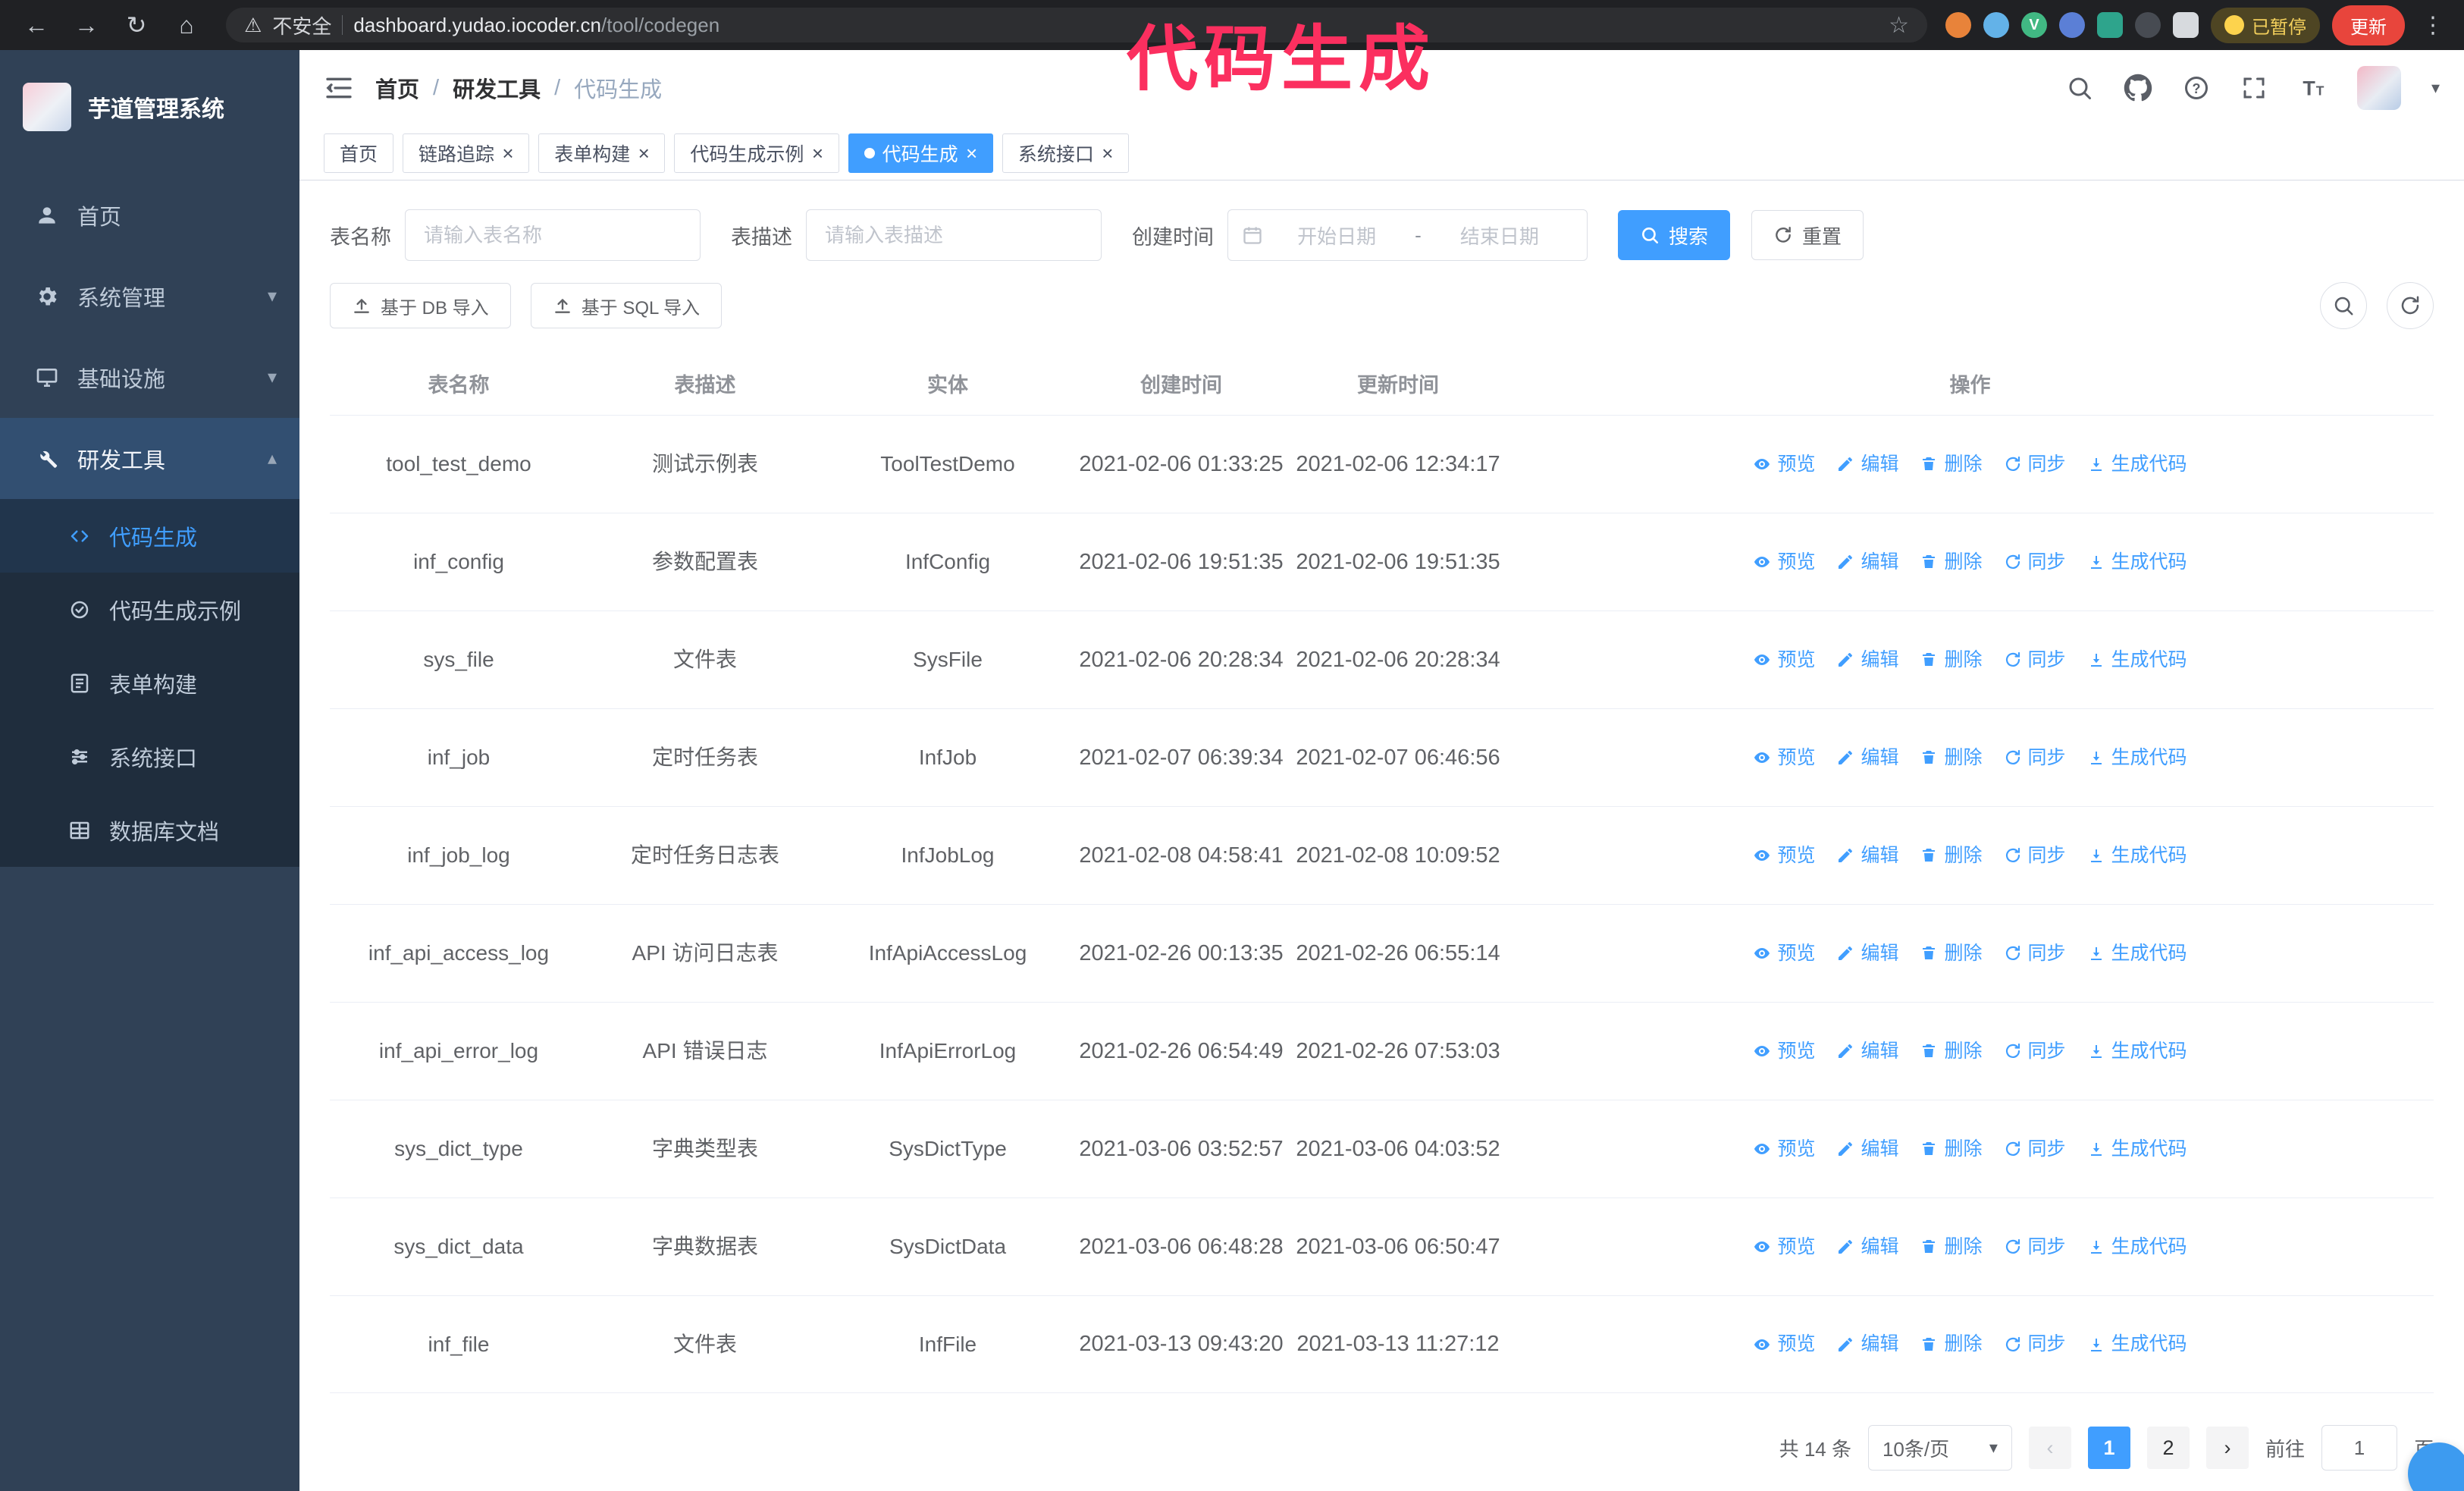  What do you see at coordinates (2227, 1448) in the screenshot?
I see `next-page-button: ›` at bounding box center [2227, 1448].